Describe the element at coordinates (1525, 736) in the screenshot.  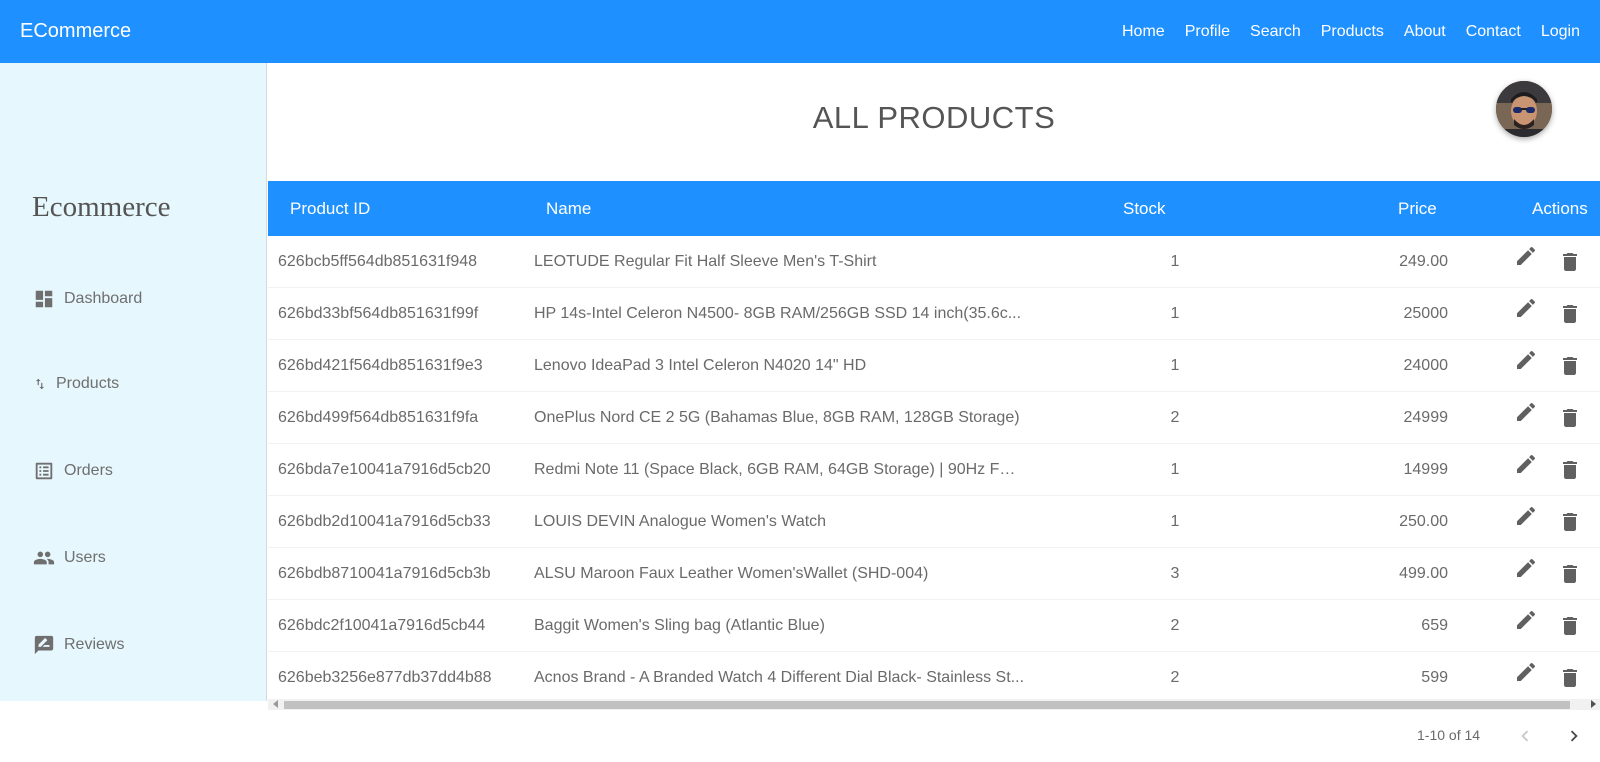
I see `previous-page-button` at that location.